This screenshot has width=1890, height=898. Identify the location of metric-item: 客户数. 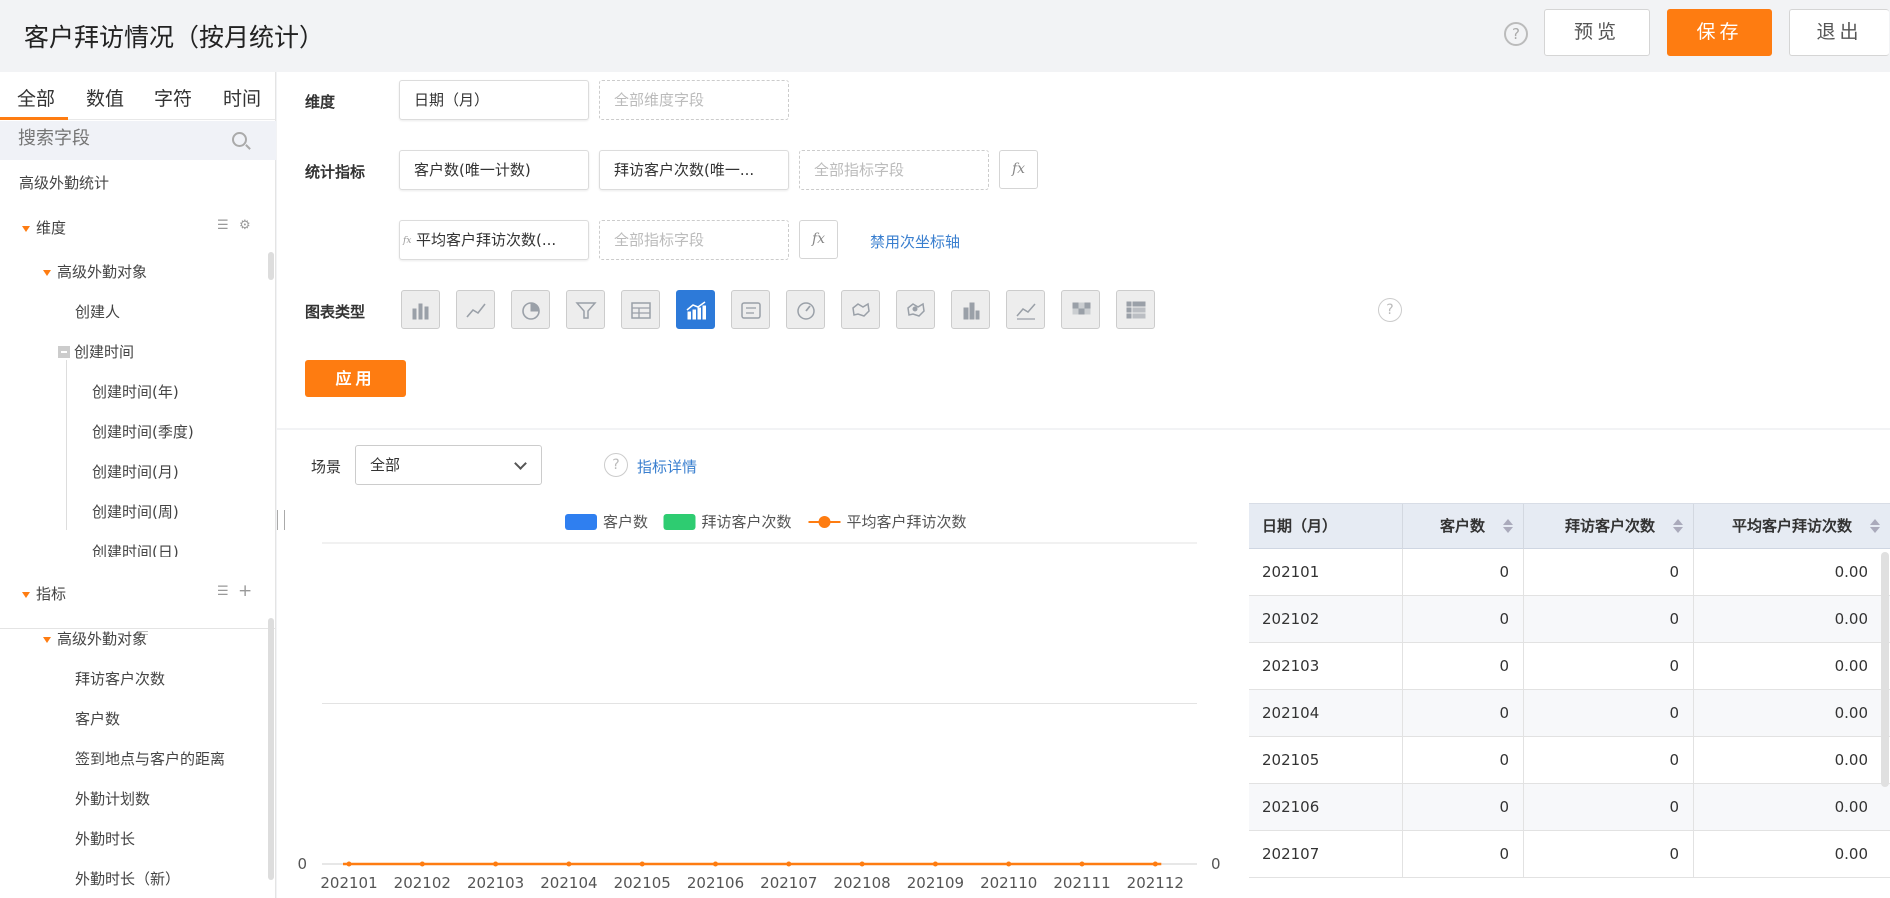
(97, 718).